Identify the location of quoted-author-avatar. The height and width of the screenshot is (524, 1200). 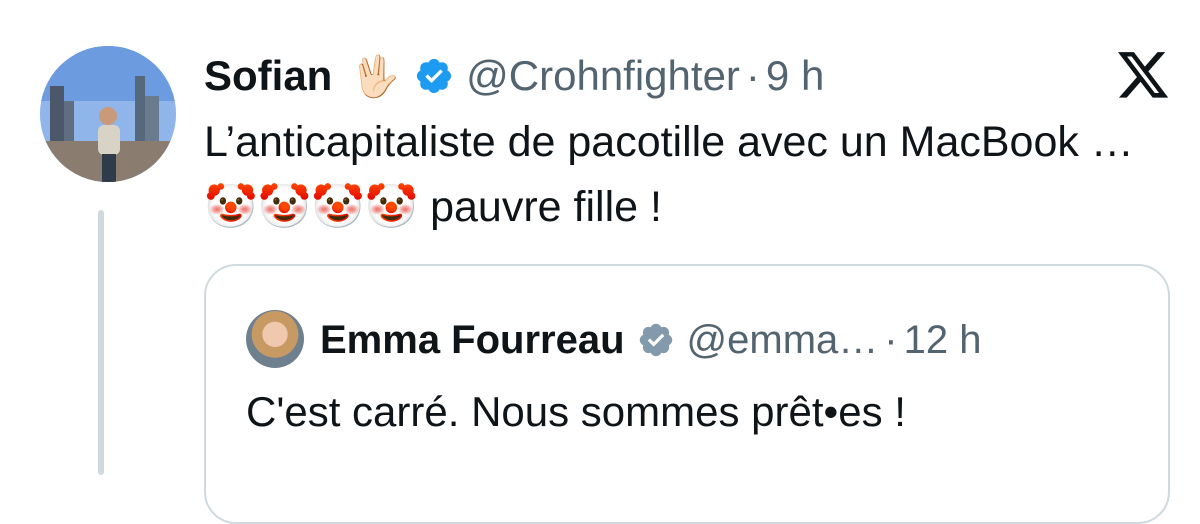
(275, 339).